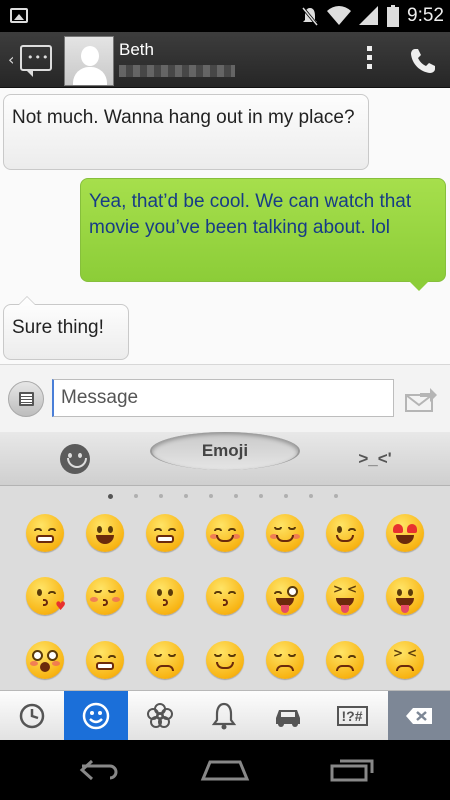 This screenshot has width=450, height=800. I want to click on contact-name: Beth, so click(136, 49).